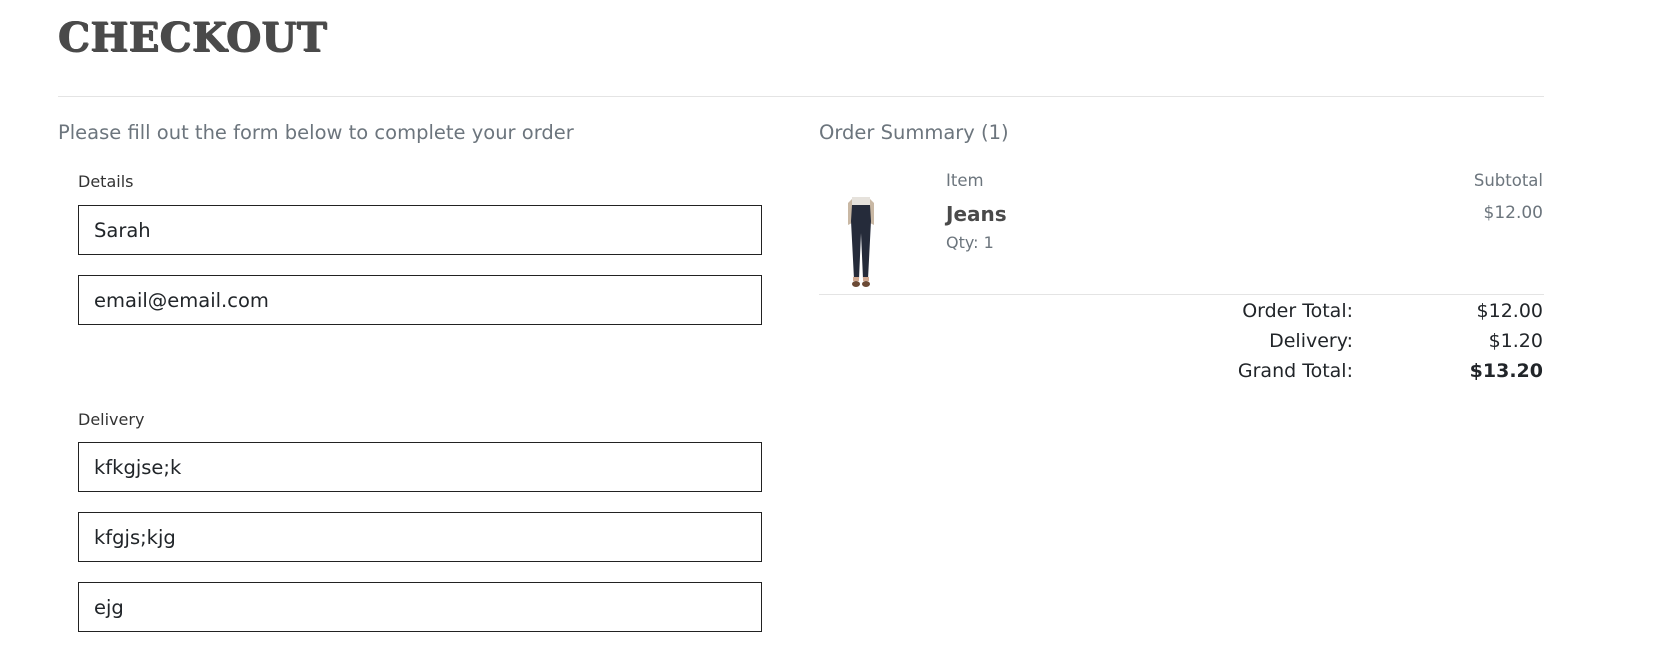  I want to click on item-name: Jeans, so click(976, 214).